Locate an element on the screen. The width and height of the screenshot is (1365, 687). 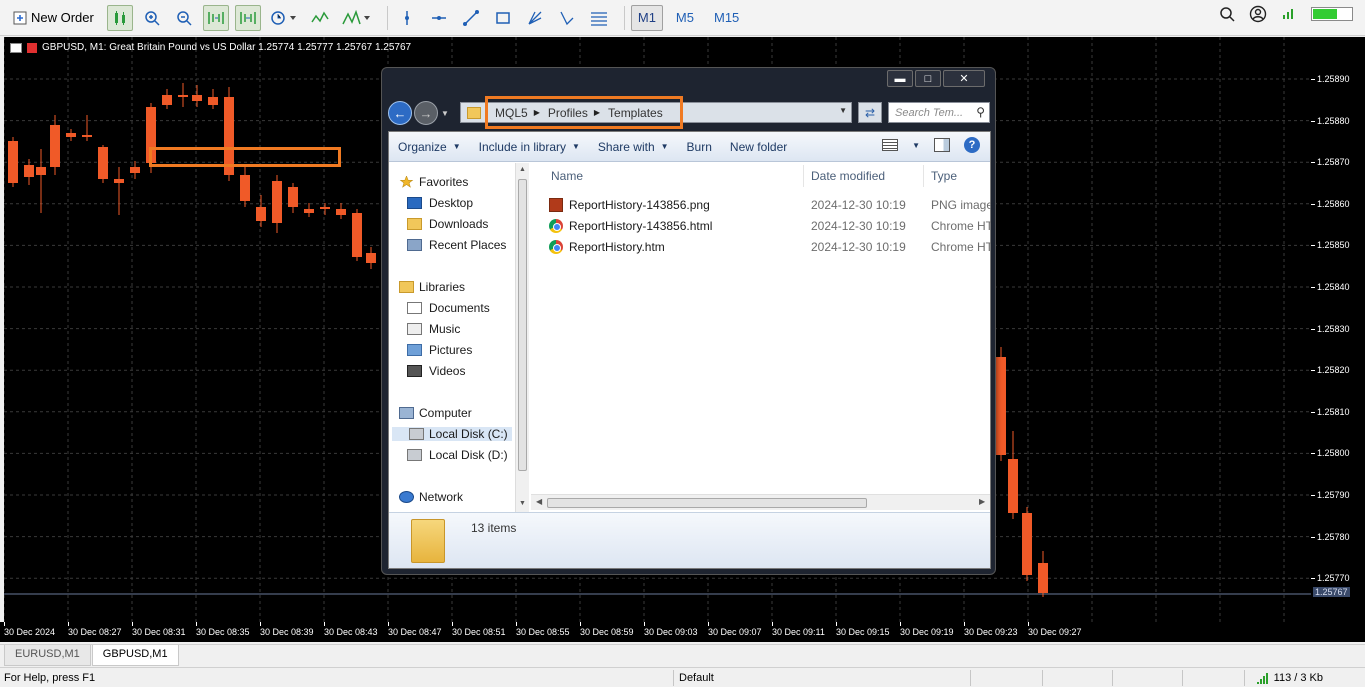
tab-gbpusd: GBPUSD,M1 is located at coordinates (135, 655).